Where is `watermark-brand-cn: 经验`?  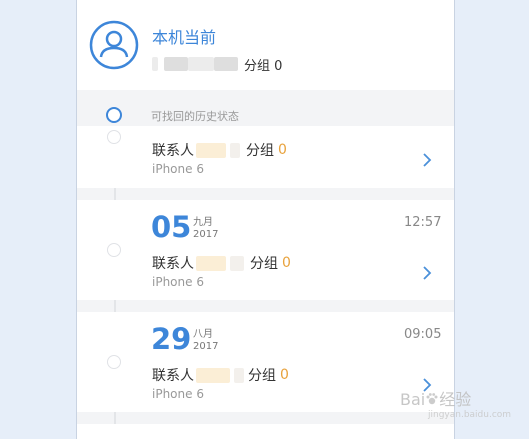 watermark-brand-cn: 经验 is located at coordinates (455, 399).